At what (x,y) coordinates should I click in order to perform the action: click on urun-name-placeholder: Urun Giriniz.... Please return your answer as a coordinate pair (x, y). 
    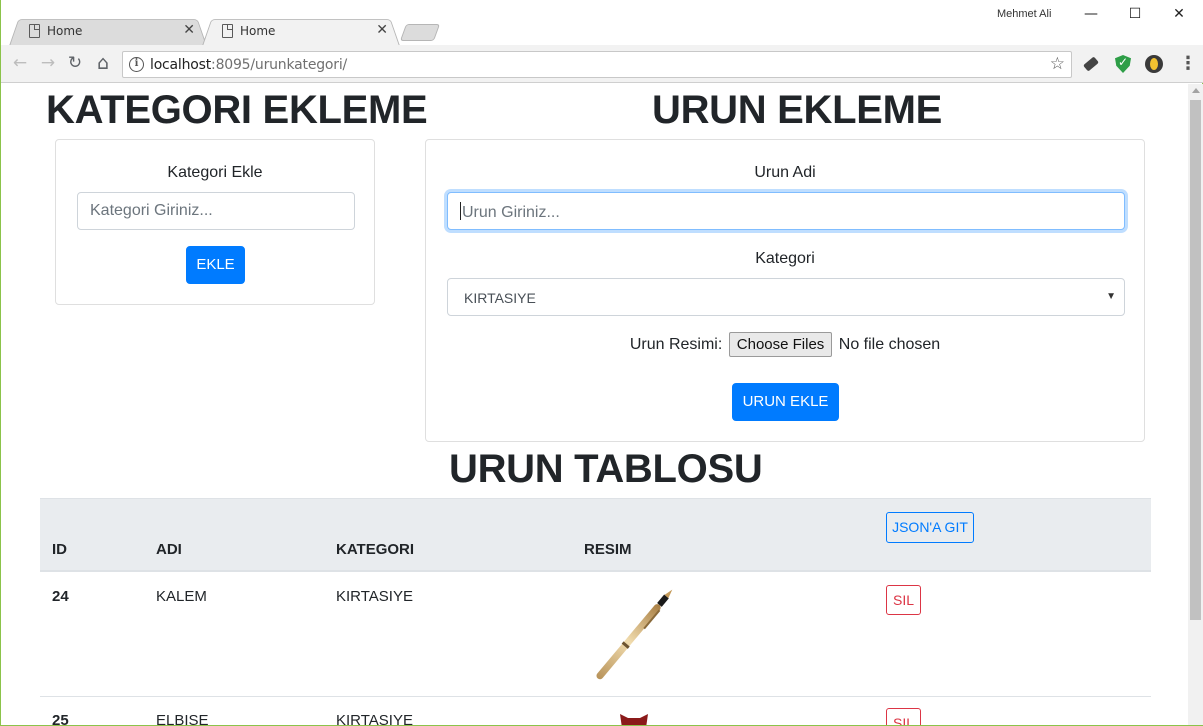
    Looking at the image, I should click on (511, 212).